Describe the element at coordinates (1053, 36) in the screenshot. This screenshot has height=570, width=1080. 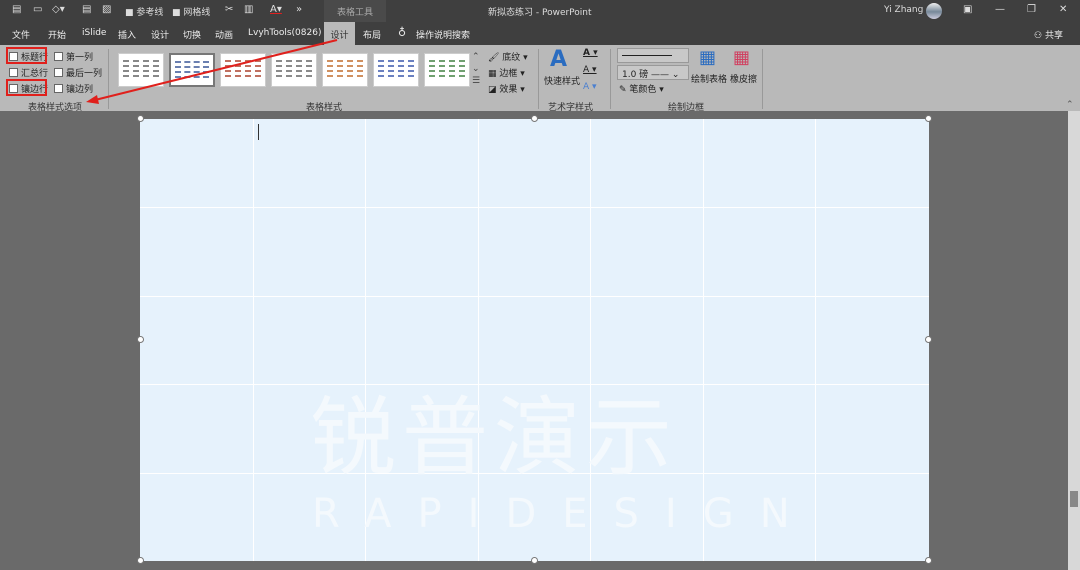
I see `share-label: 共享` at that location.